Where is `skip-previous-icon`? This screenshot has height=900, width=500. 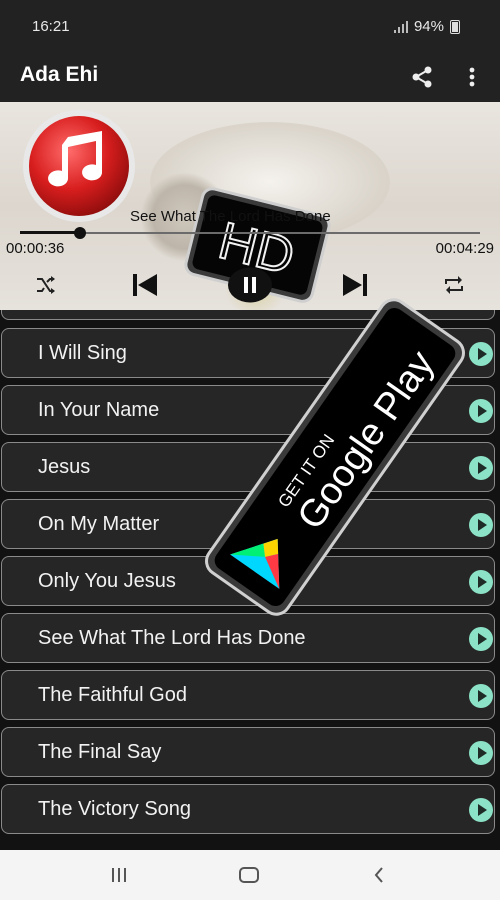 skip-previous-icon is located at coordinates (145, 285).